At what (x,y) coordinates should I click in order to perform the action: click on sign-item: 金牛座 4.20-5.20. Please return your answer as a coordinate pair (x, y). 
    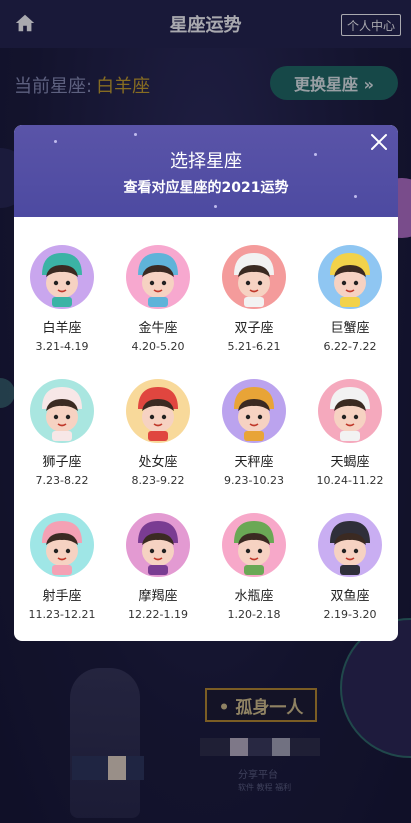
    Looking at the image, I should click on (158, 305).